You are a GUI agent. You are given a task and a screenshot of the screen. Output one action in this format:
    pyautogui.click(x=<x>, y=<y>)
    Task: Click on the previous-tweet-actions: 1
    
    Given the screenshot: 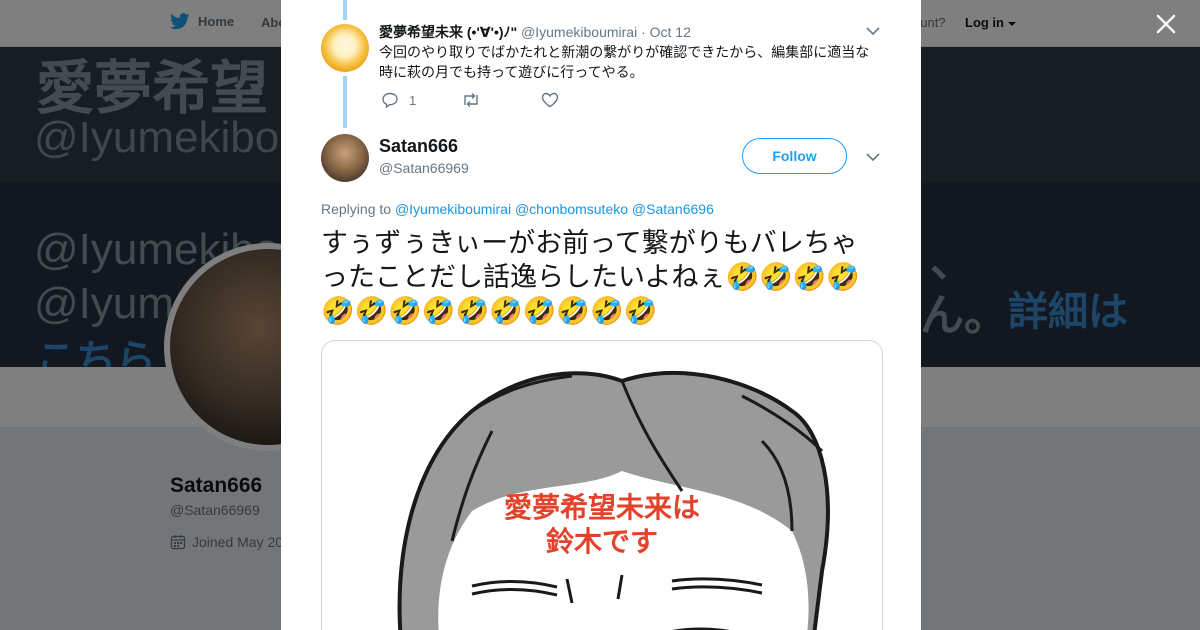 What is the action you would take?
    pyautogui.click(x=470, y=100)
    